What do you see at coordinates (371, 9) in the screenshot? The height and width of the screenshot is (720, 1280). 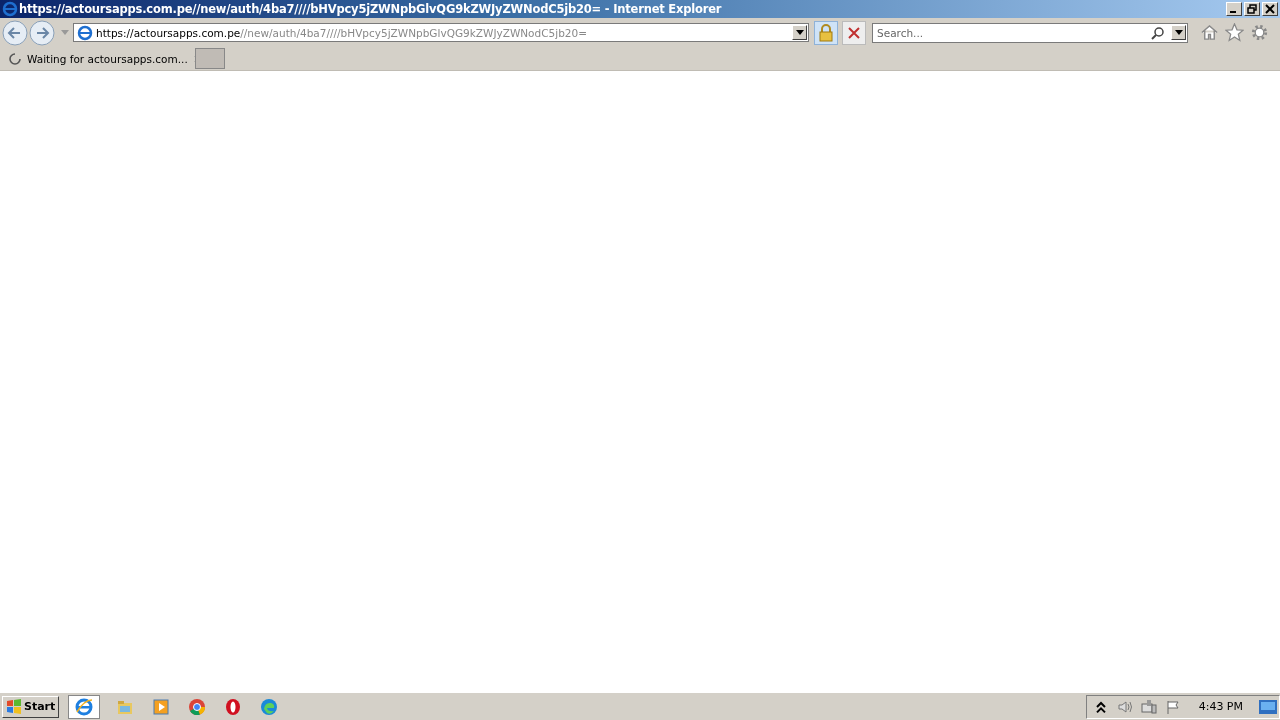 I see `window-title: https://actoursapps.com.pe//new/auth/4ba7////bHVpcy5jZWNpbGlvQG9kZWJyZWNodC5jb20= - Internet Explorer` at bounding box center [371, 9].